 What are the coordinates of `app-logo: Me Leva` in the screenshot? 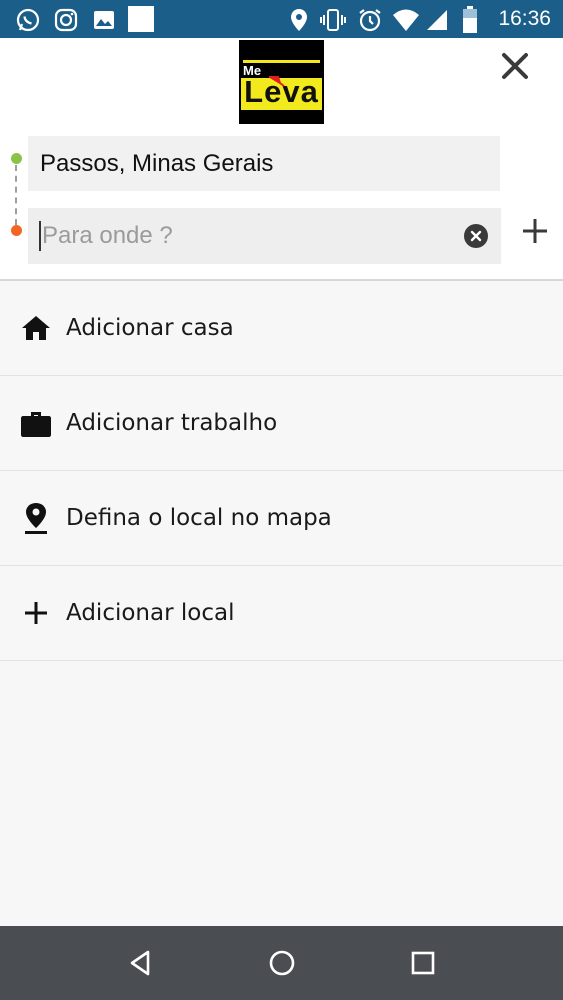 It's located at (281, 82).